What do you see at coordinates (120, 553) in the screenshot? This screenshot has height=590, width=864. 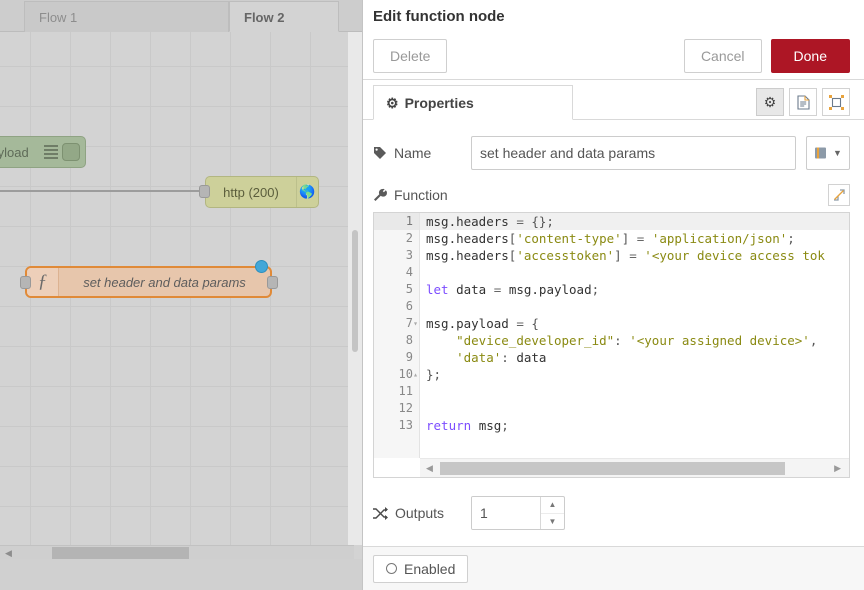 I see `canvas-horizontal-scroll-thumb` at bounding box center [120, 553].